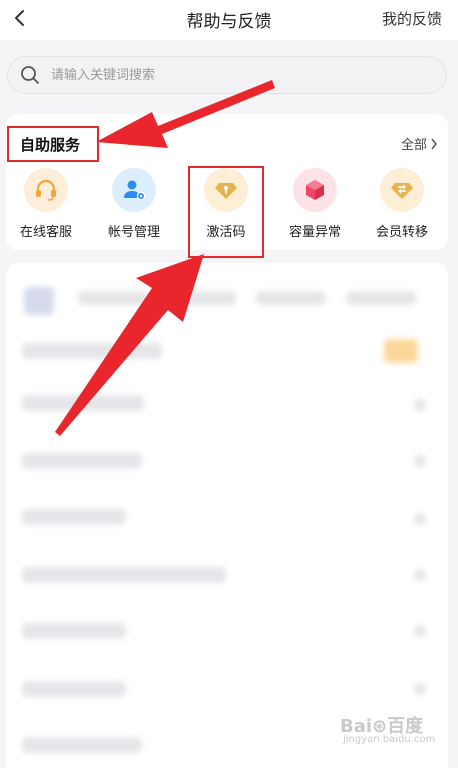  I want to click on service-item-account-management: 帐号管理, so click(134, 204).